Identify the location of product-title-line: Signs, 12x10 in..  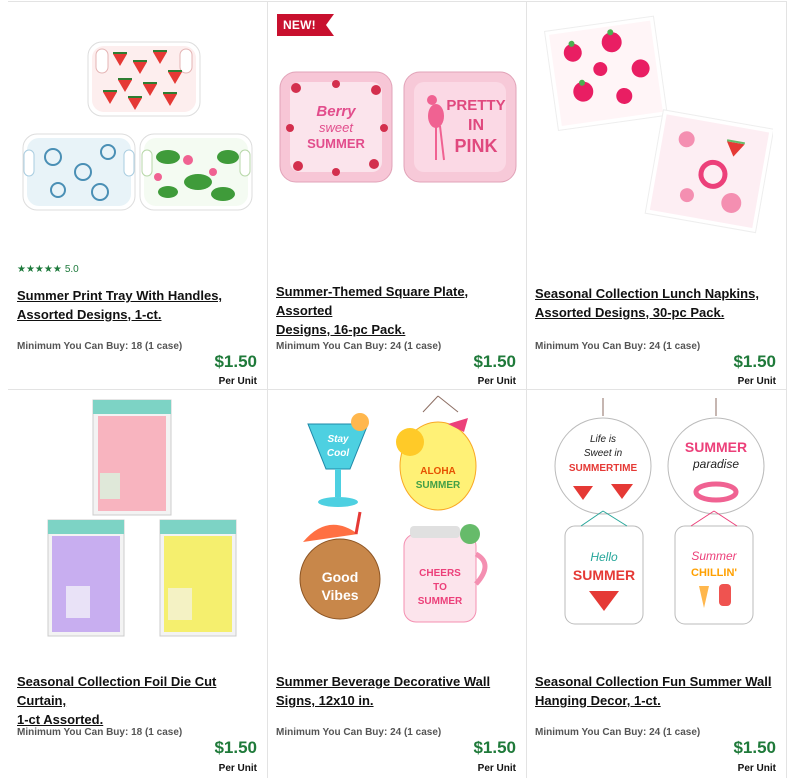
(383, 700).